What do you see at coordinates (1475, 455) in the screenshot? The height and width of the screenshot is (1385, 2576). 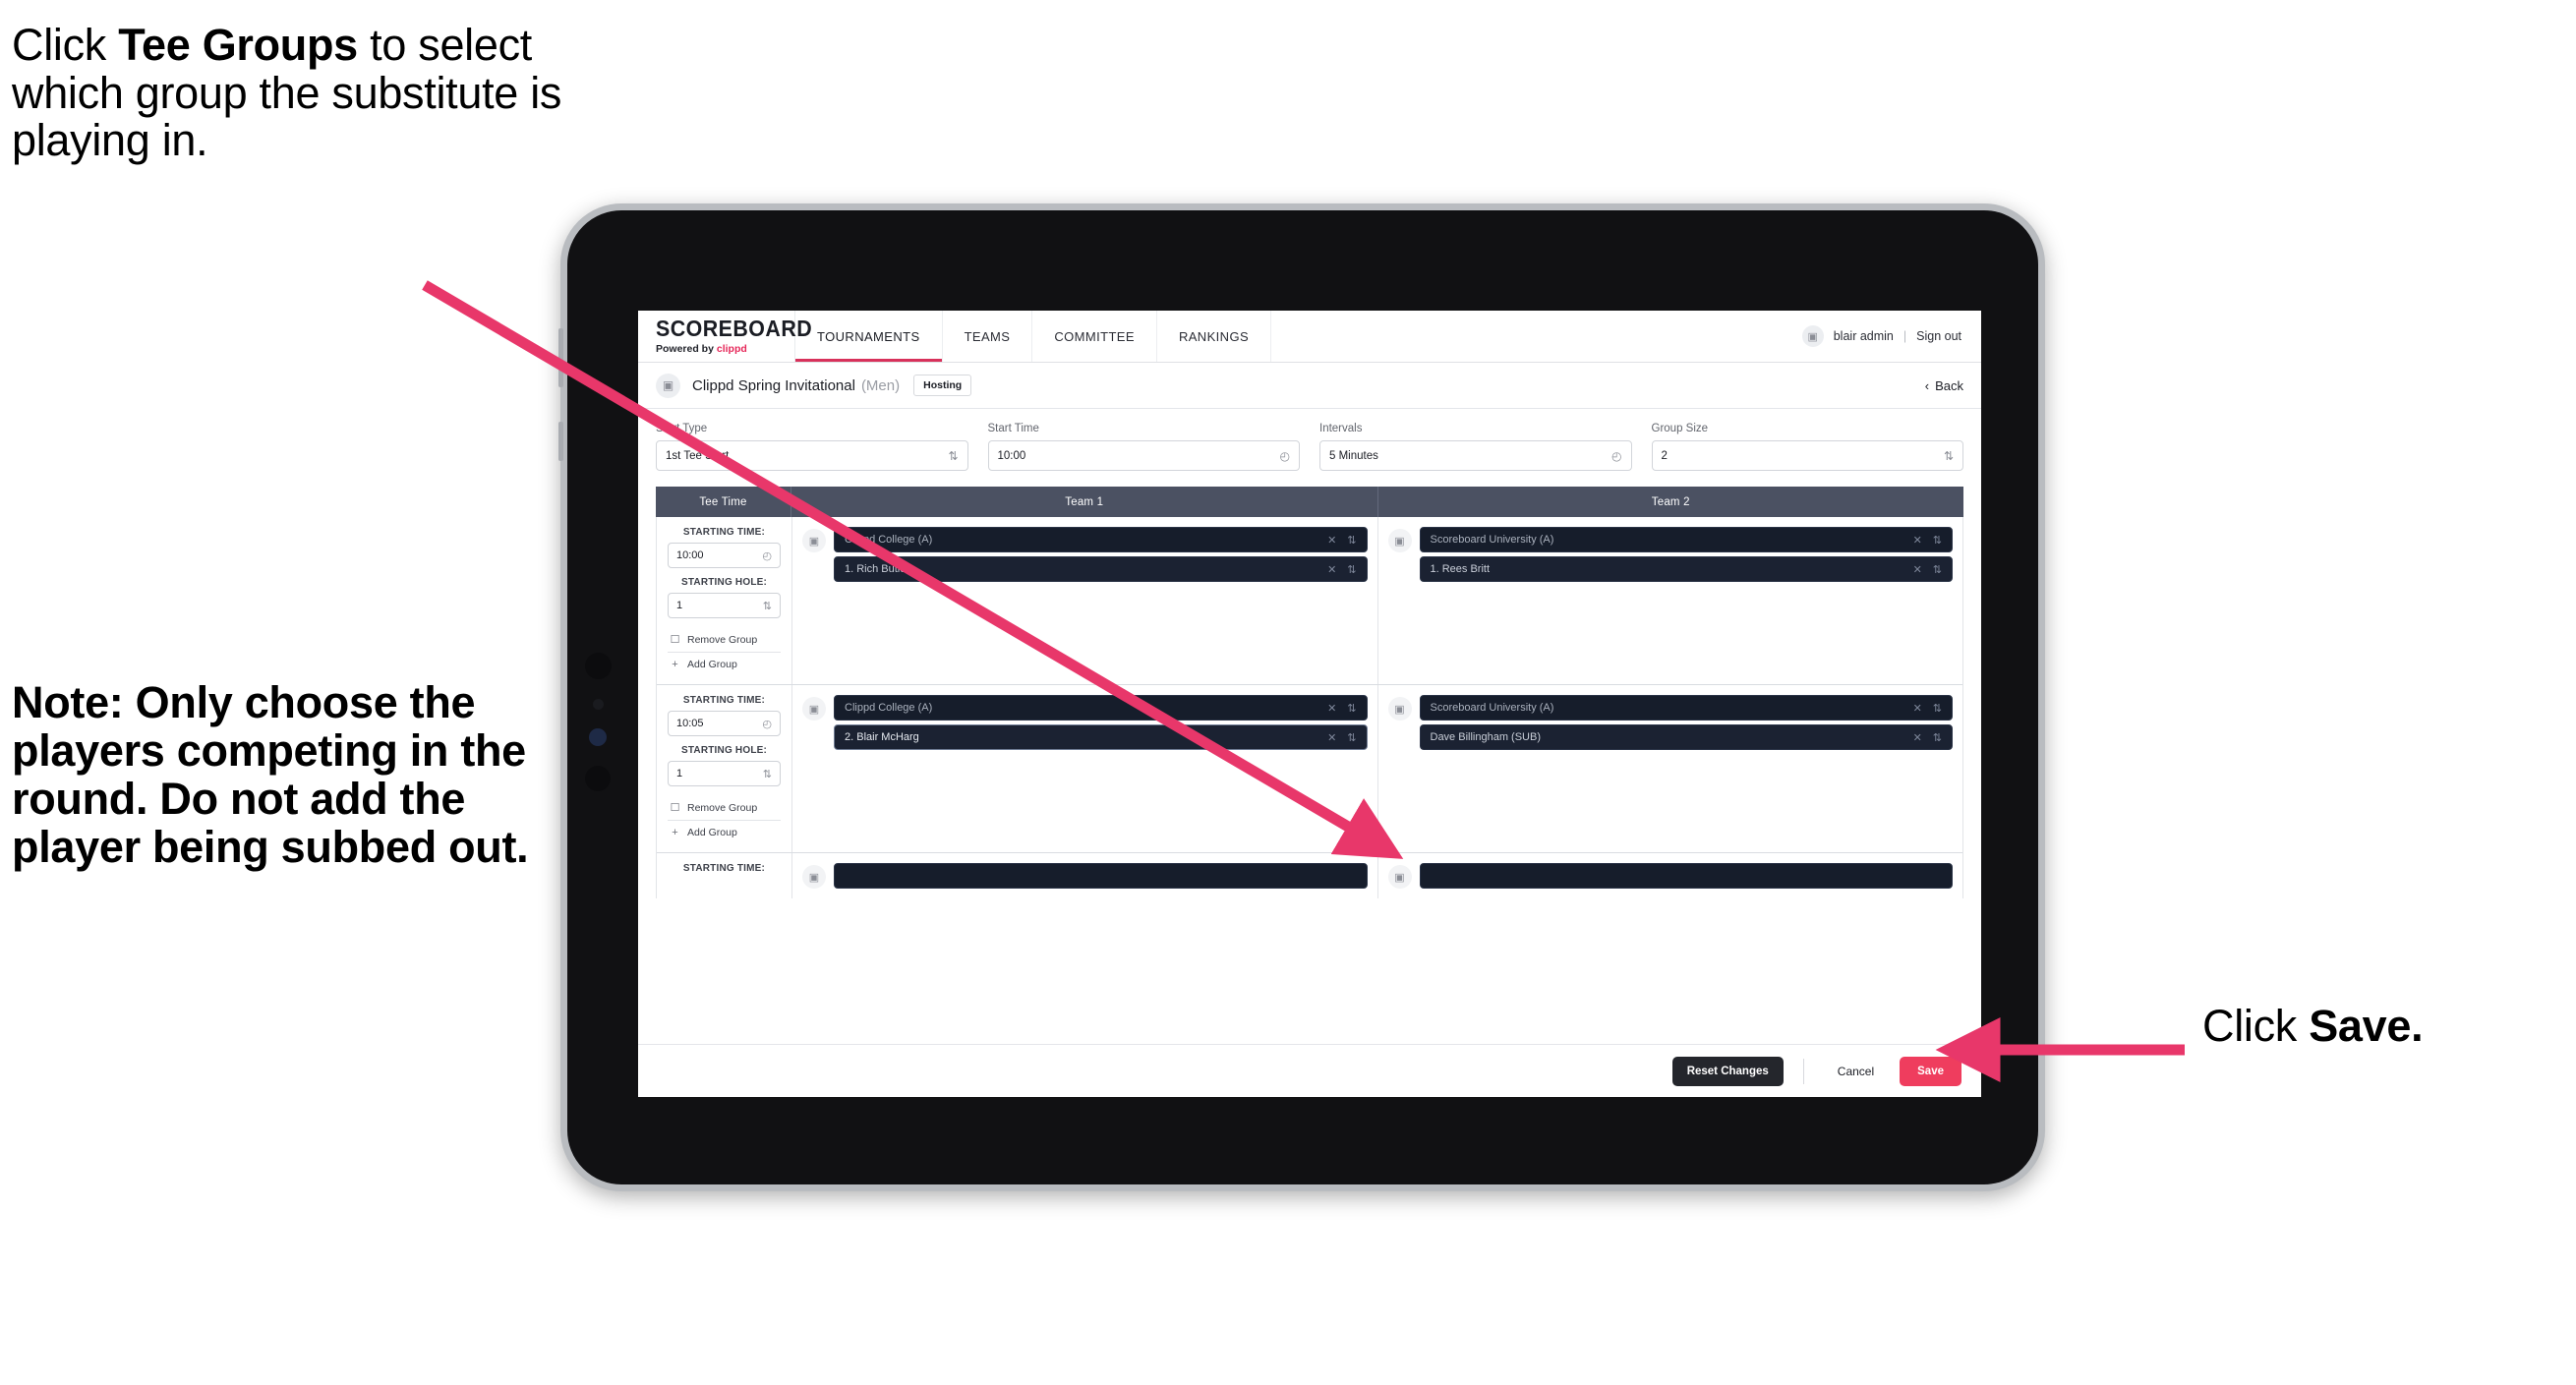 I see `intervals-input: 5 Minutes ◴` at bounding box center [1475, 455].